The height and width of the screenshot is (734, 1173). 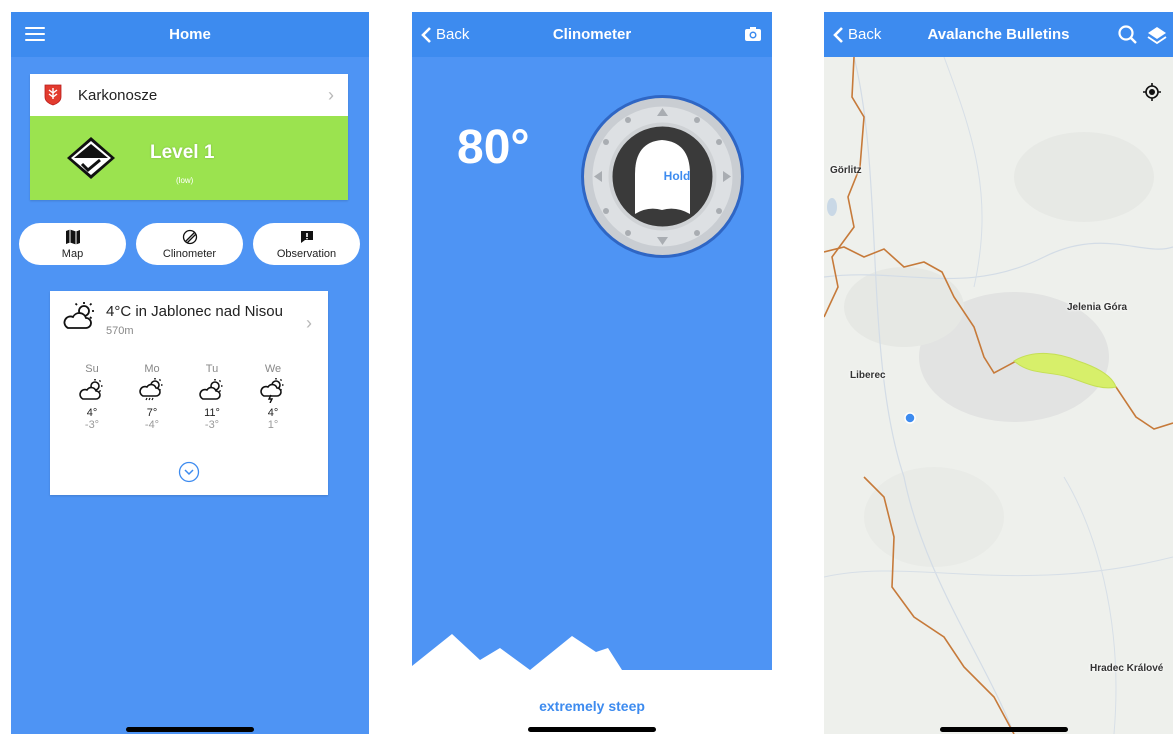 What do you see at coordinates (120, 331) in the screenshot?
I see `weather-elevation: 570m` at bounding box center [120, 331].